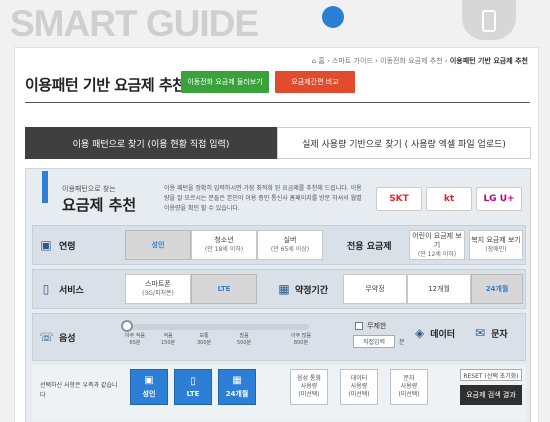 This screenshot has width=550, height=422. I want to click on breadcrumb-item: 홈, so click(321, 61).